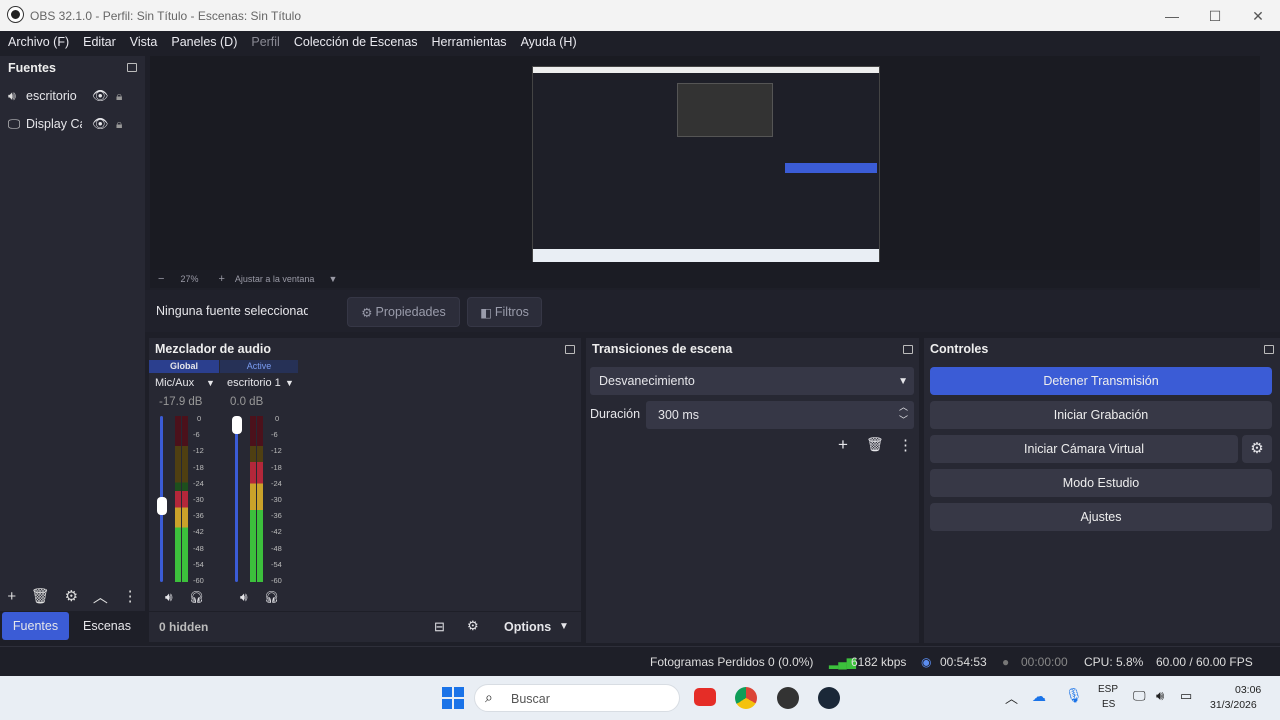 Image resolution: width=1280 pixels, height=720 pixels. What do you see at coordinates (189, 279) in the screenshot?
I see `zoom-value: 27%` at bounding box center [189, 279].